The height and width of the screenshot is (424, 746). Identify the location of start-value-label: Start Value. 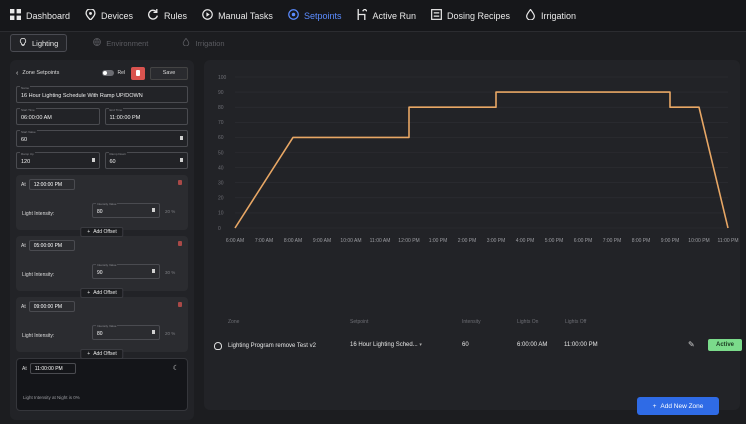
(28, 132).